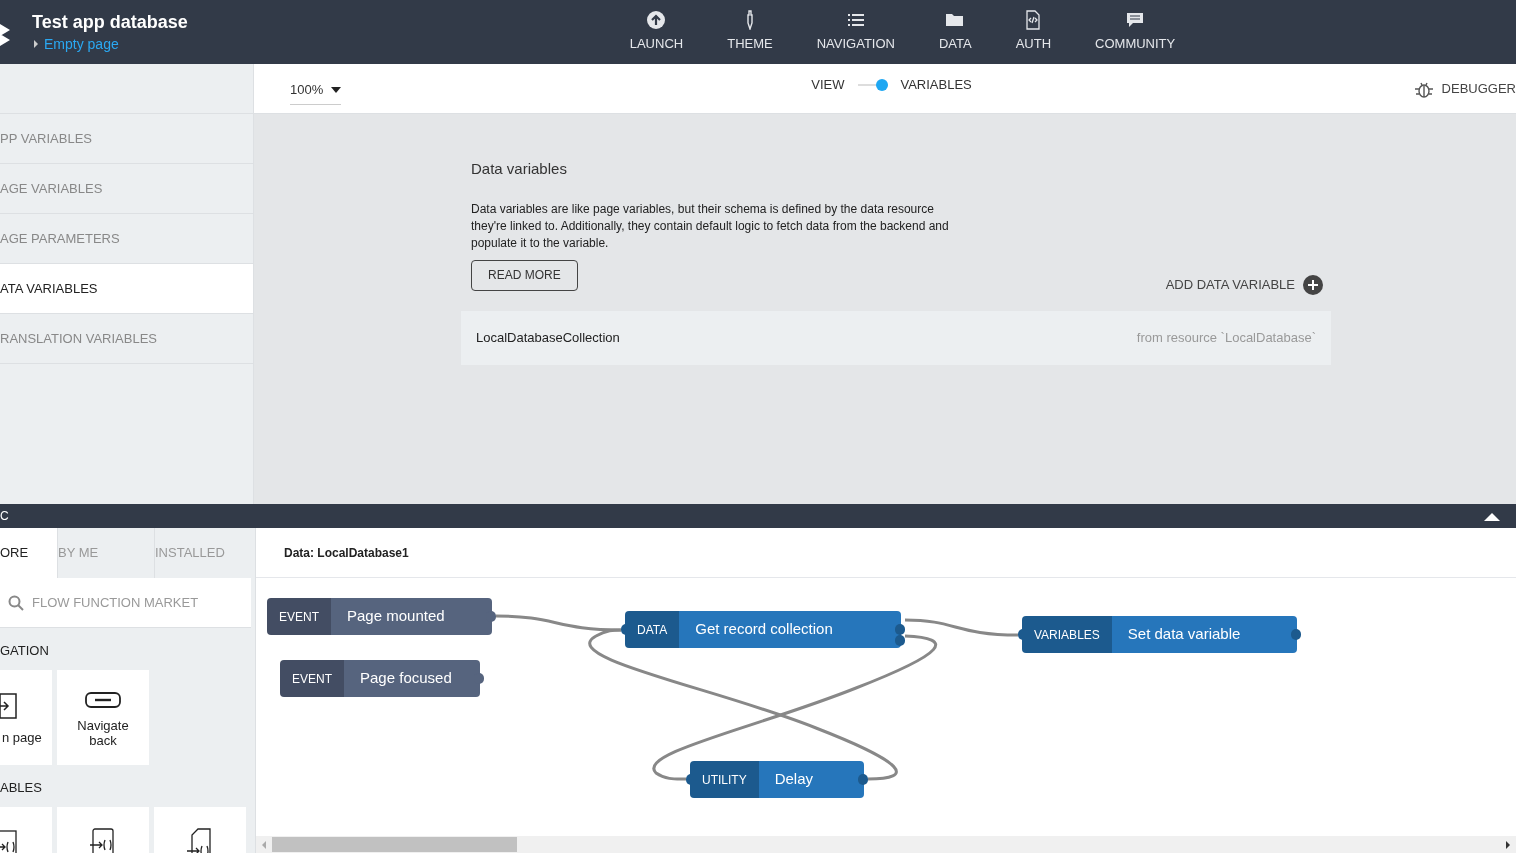 The image size is (1516, 853). I want to click on zoom-dropdown: 100%, so click(316, 92).